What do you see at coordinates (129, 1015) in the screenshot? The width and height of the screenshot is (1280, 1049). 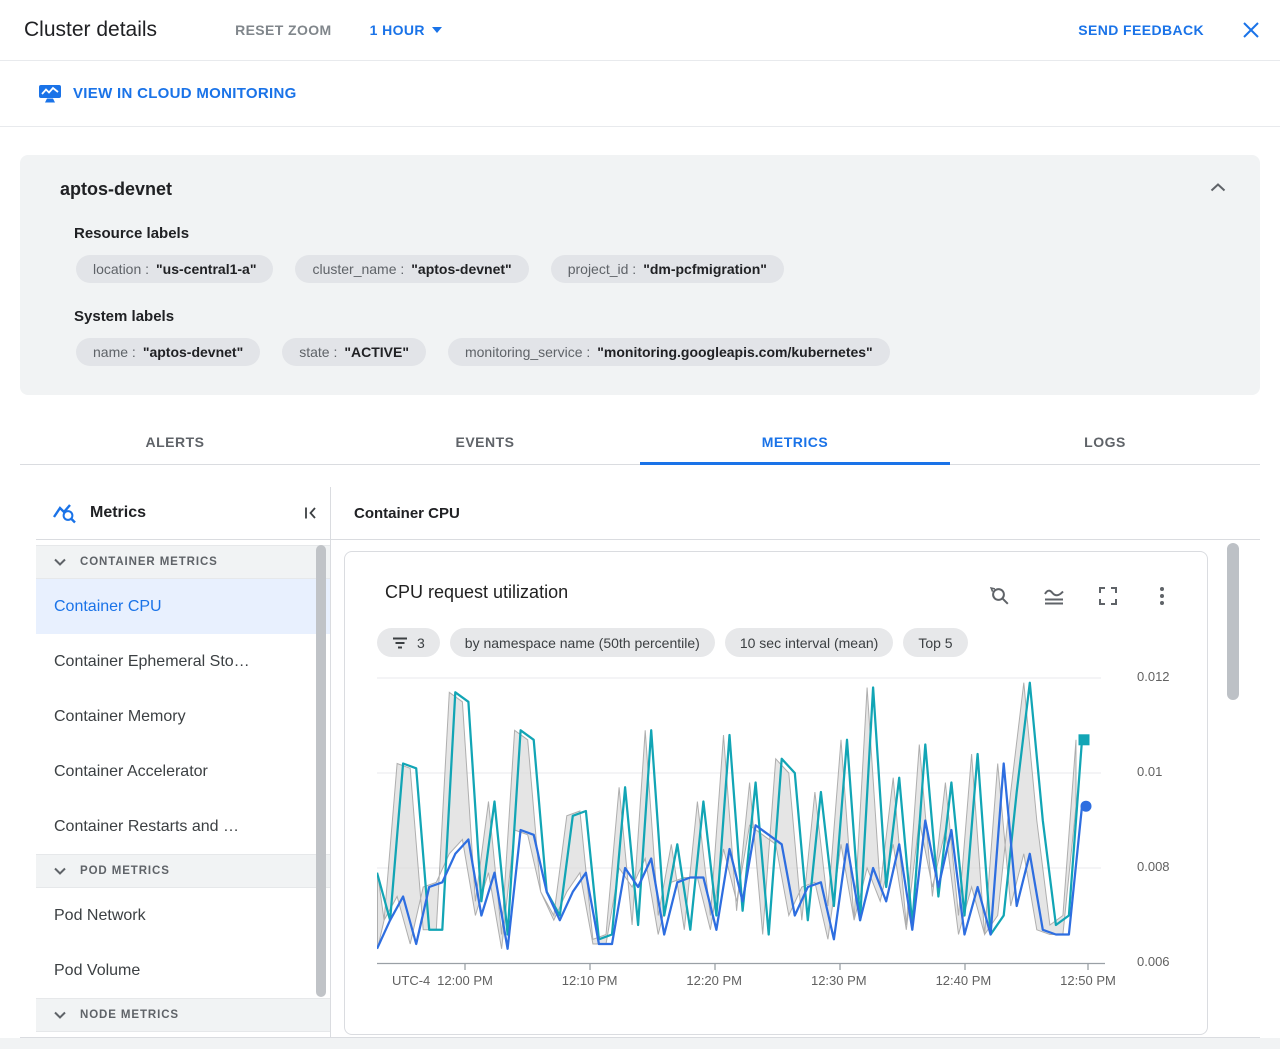 I see `sidebar-section-label: NODE METRICS` at bounding box center [129, 1015].